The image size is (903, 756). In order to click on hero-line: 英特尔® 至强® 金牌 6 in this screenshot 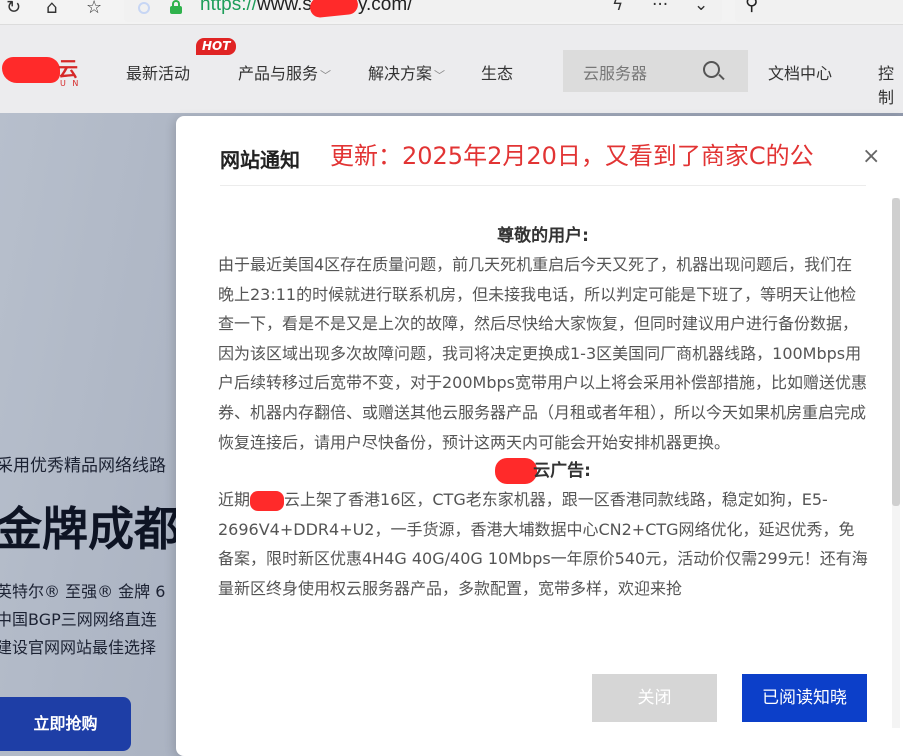, I will do `click(83, 591)`.